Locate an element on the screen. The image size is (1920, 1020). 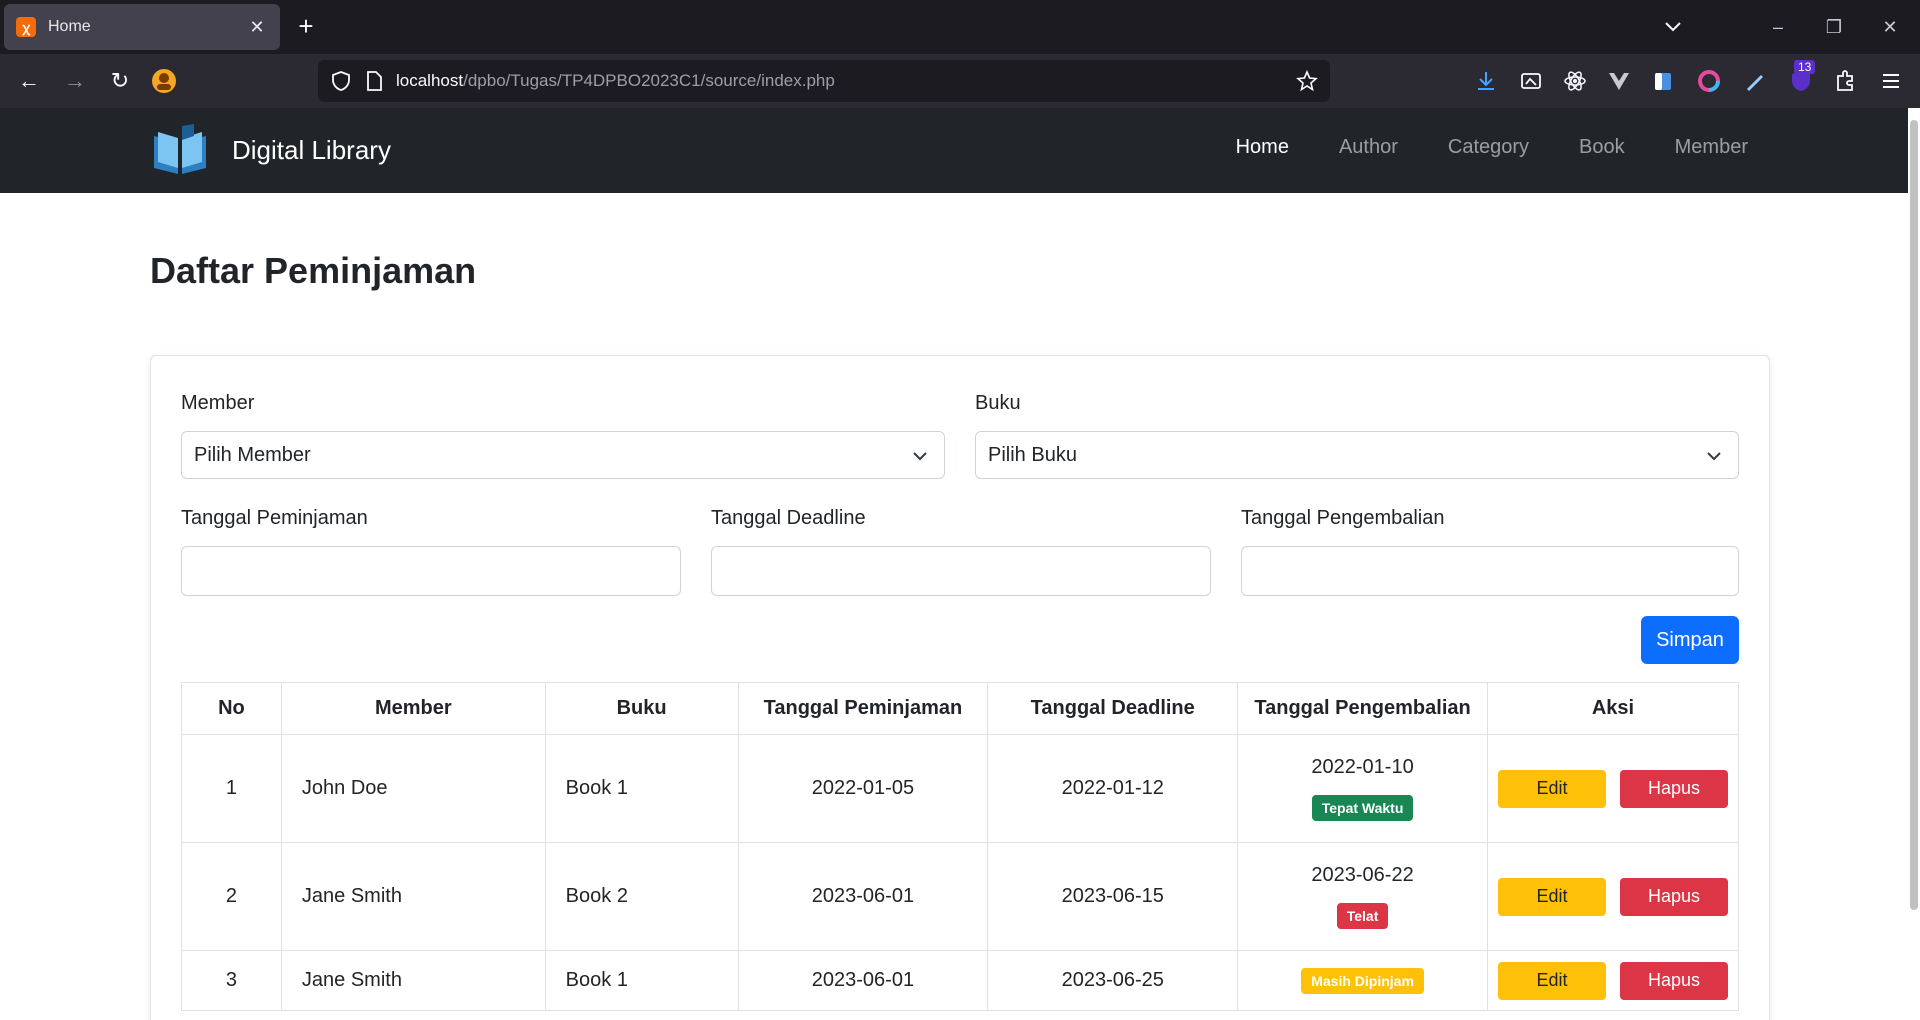
new-tab-icon: + is located at coordinates (306, 27).